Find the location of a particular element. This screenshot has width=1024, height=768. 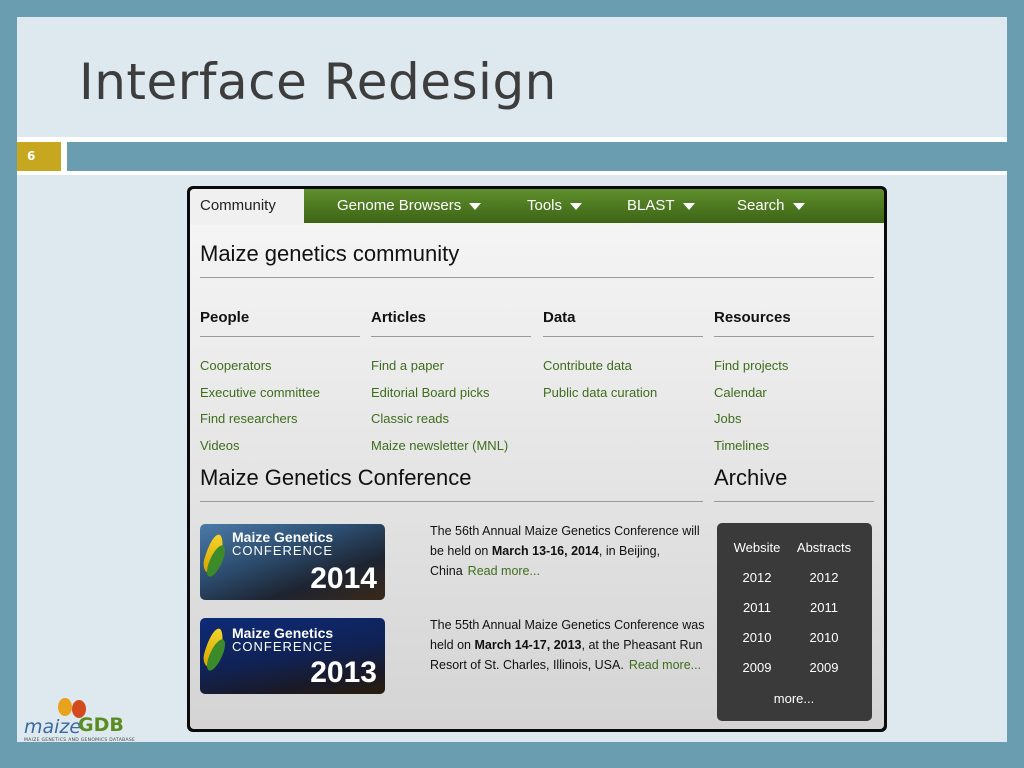

archive-website-2010: 2010 is located at coordinates (757, 637).